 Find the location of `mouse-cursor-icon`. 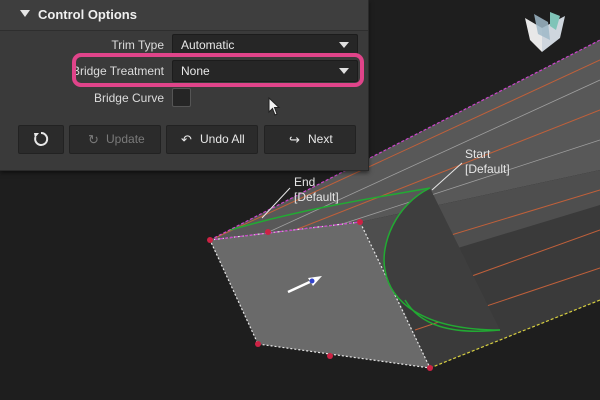

mouse-cursor-icon is located at coordinates (274, 106).